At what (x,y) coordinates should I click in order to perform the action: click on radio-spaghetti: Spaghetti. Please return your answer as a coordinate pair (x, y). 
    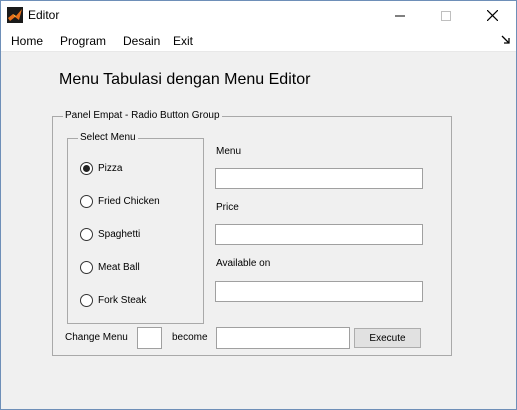
    Looking at the image, I should click on (110, 234).